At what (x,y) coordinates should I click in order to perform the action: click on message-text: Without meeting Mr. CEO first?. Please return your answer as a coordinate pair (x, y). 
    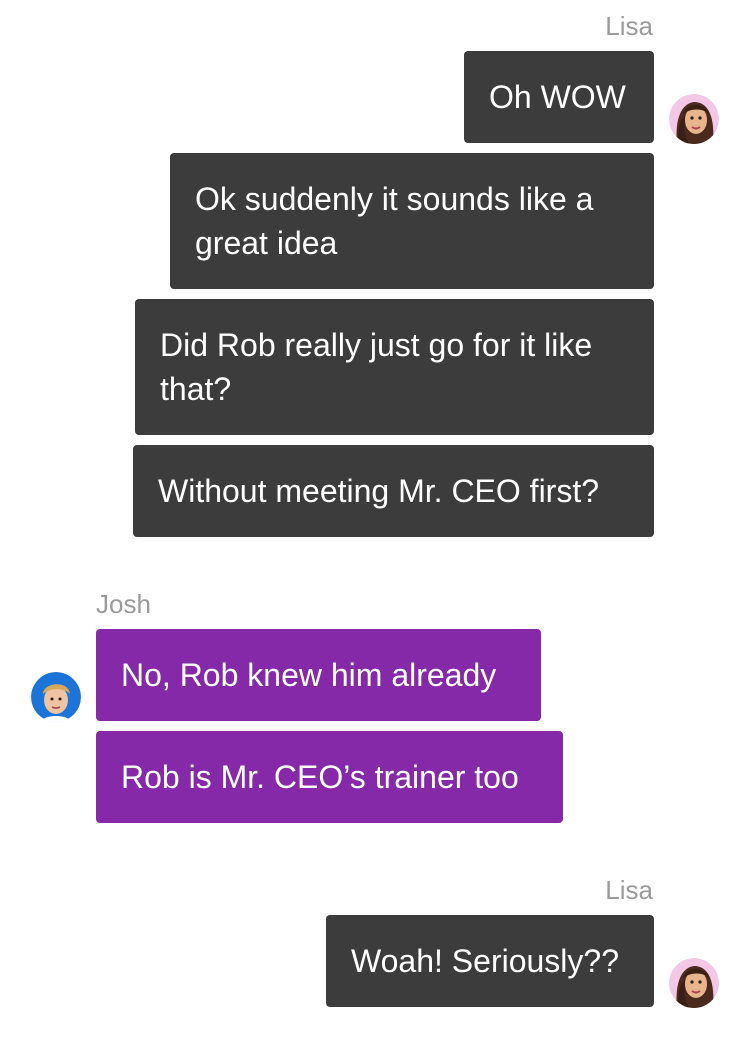
    Looking at the image, I should click on (379, 491).